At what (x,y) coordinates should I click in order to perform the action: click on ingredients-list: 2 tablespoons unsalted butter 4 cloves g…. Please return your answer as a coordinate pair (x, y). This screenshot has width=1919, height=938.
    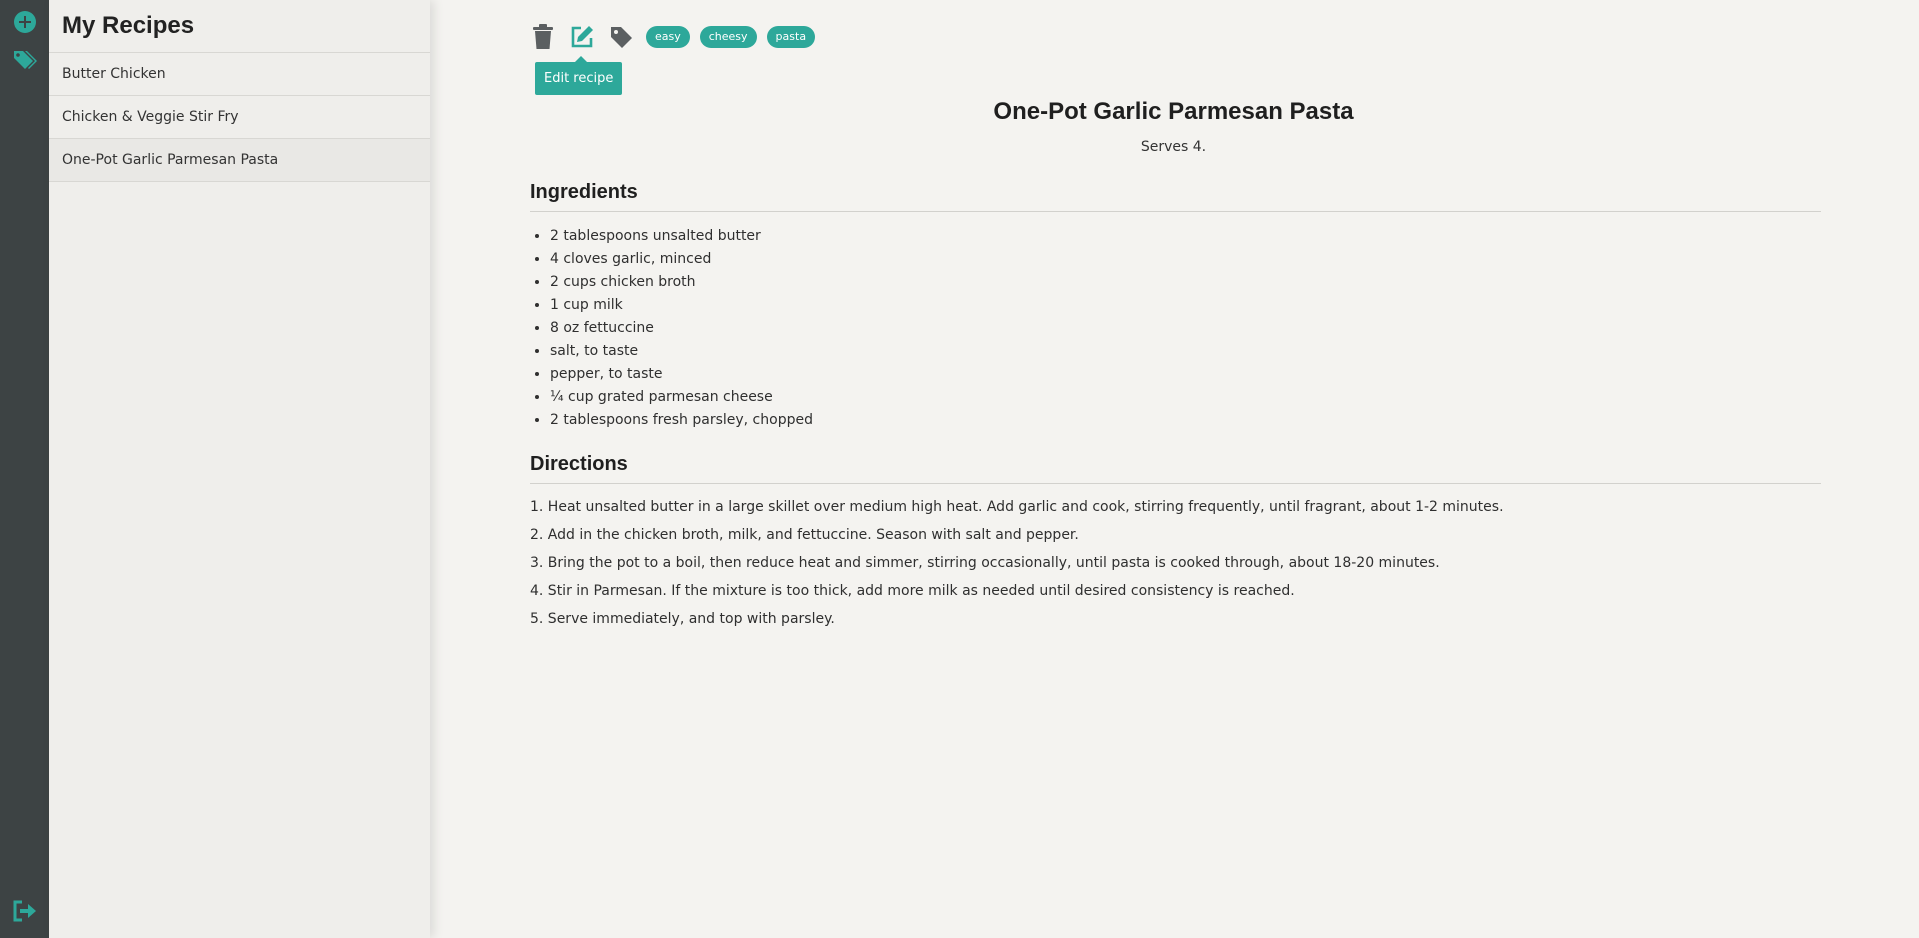
    Looking at the image, I should click on (1000, 328).